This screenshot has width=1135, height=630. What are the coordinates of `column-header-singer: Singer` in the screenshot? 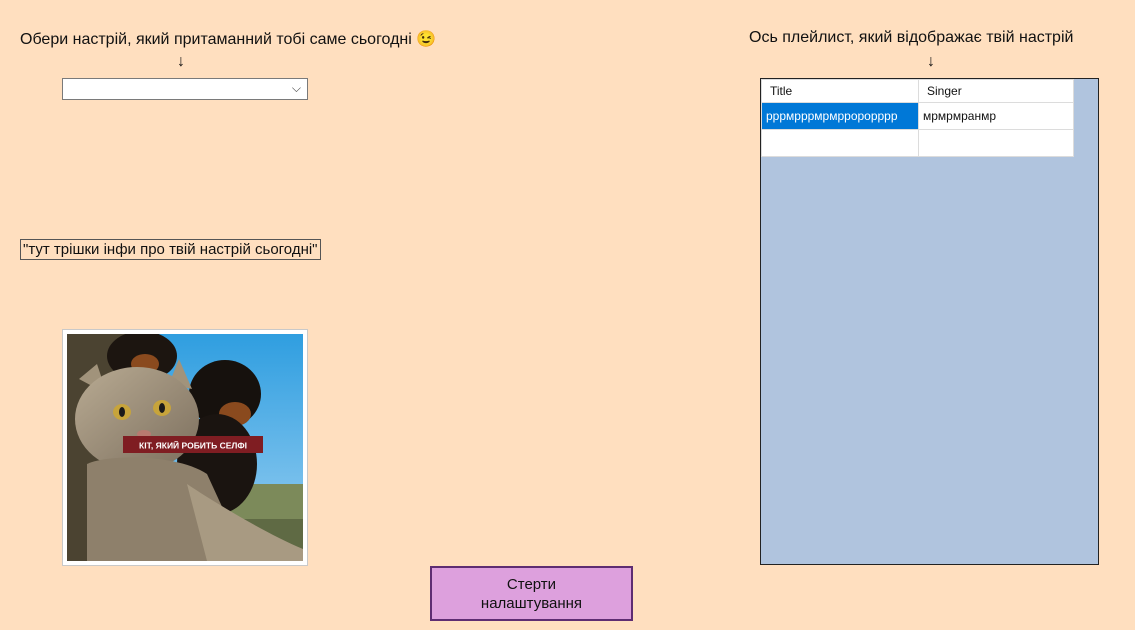 It's located at (996, 91).